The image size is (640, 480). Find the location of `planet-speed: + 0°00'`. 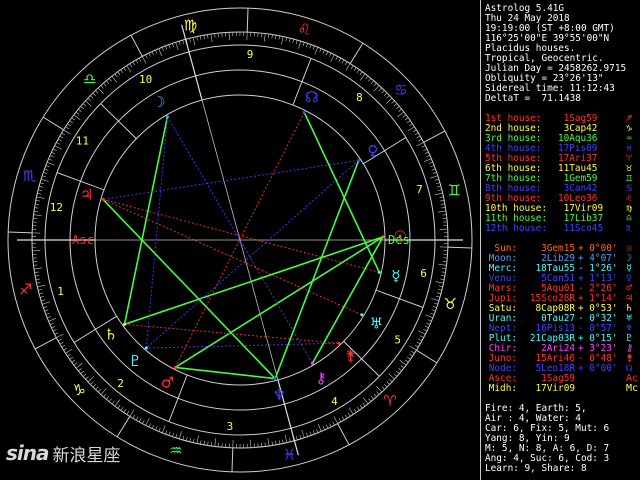

planet-speed: + 0°00' is located at coordinates (598, 368).